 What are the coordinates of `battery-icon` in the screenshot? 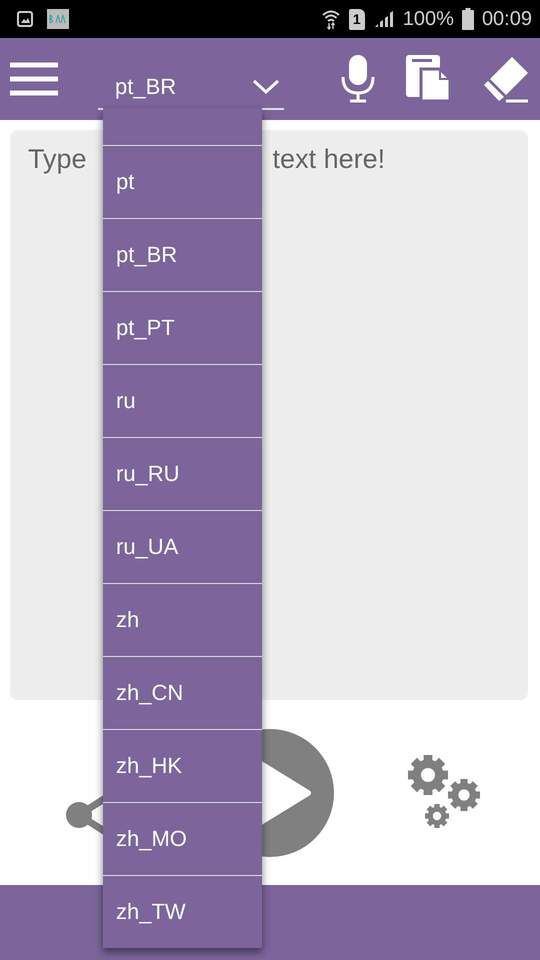 It's located at (468, 19).